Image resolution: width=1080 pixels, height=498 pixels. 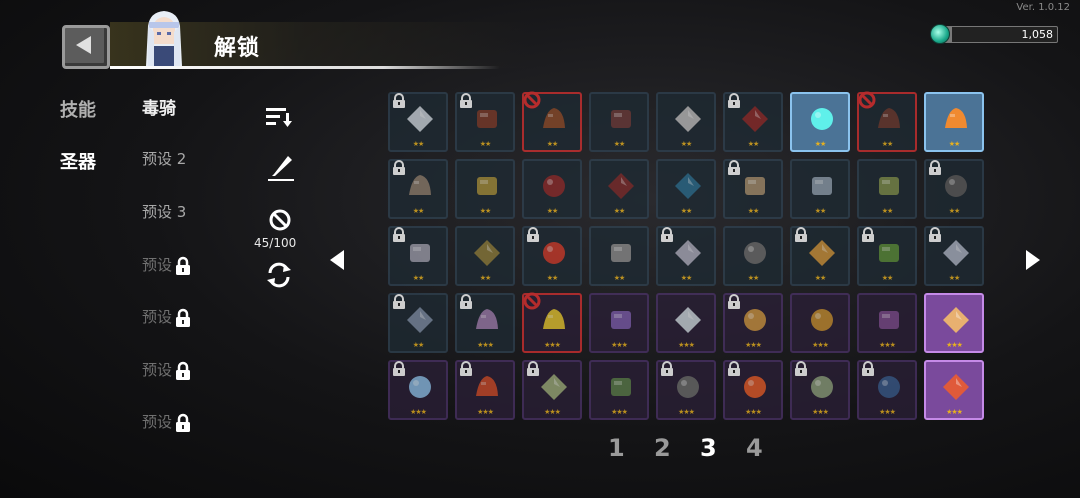 I want to click on rocket-icon, so click(x=956, y=118).